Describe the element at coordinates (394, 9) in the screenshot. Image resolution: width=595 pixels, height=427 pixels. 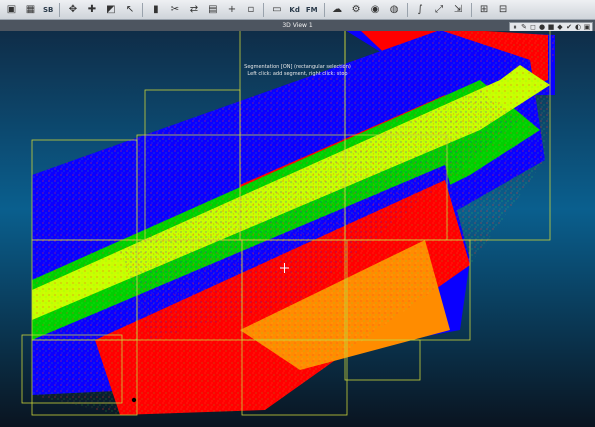
I see `globe-icon: ◍` at that location.